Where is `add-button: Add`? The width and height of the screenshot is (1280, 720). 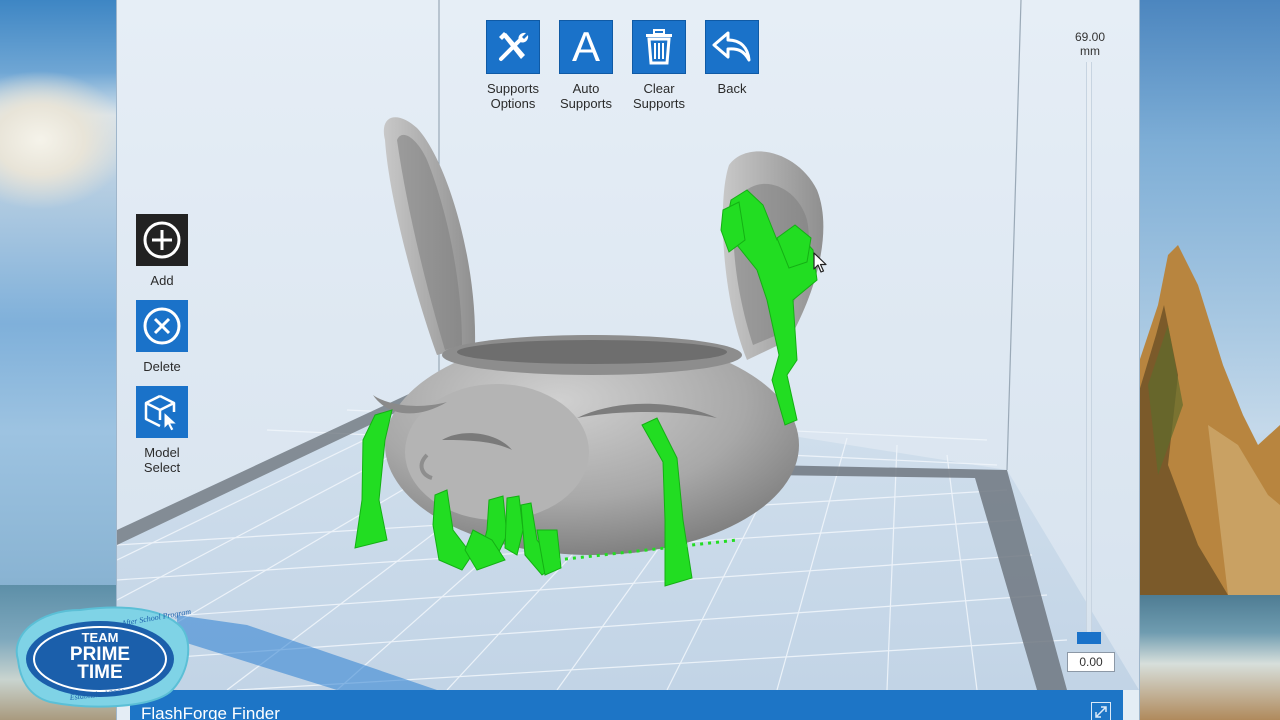 add-button: Add is located at coordinates (162, 251).